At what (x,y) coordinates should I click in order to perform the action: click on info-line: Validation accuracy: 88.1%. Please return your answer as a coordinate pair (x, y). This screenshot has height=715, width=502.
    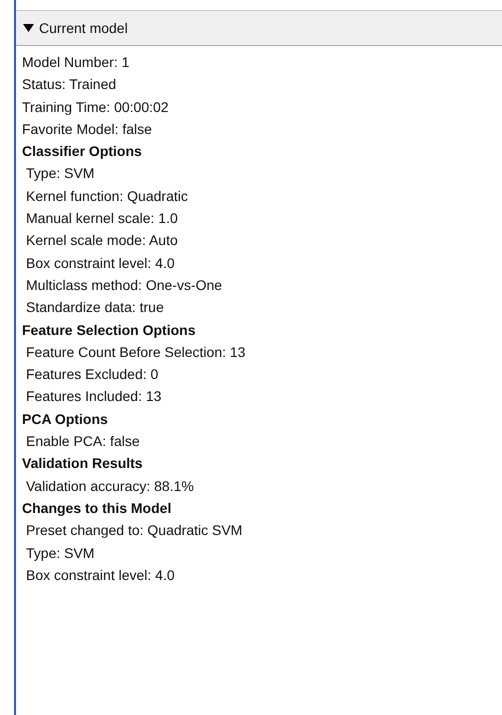
    Looking at the image, I should click on (110, 486).